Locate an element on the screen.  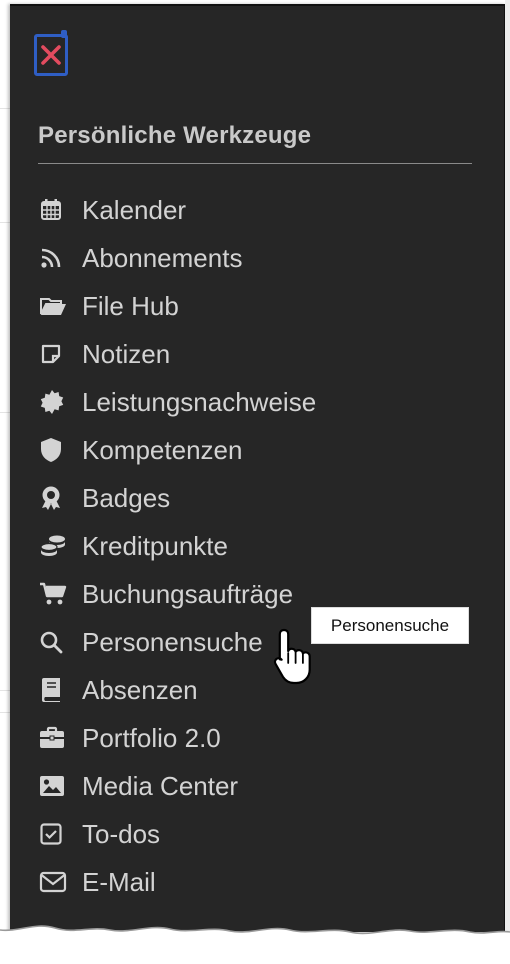
menu-item-label: Notizen is located at coordinates (126, 353).